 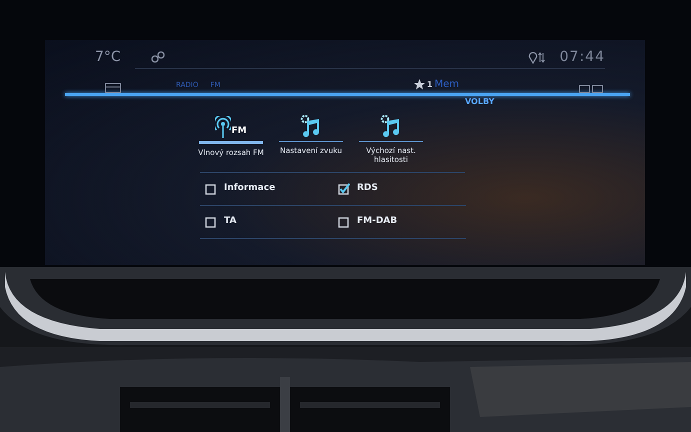 I want to click on temperature: 7°C, so click(x=108, y=57).